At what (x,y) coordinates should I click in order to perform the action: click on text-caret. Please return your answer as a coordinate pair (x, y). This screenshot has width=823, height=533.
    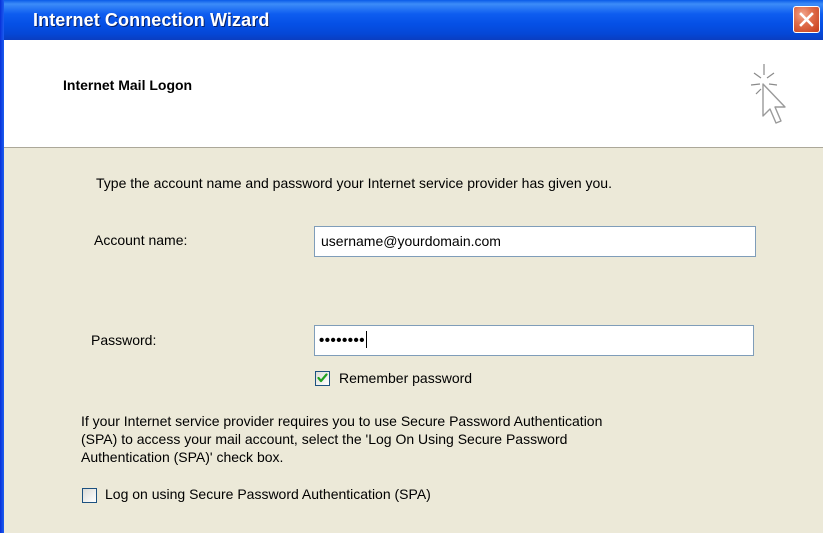
    Looking at the image, I should click on (367, 339).